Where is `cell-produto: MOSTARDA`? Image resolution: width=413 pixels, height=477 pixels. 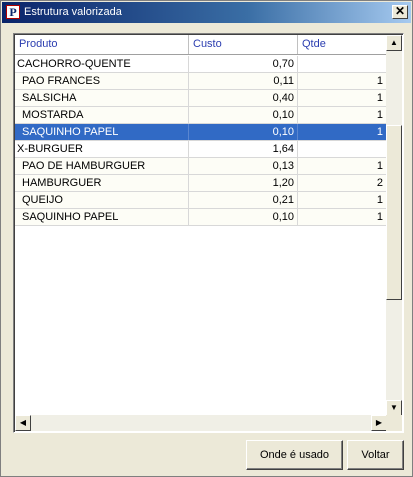
cell-produto: MOSTARDA is located at coordinates (102, 115).